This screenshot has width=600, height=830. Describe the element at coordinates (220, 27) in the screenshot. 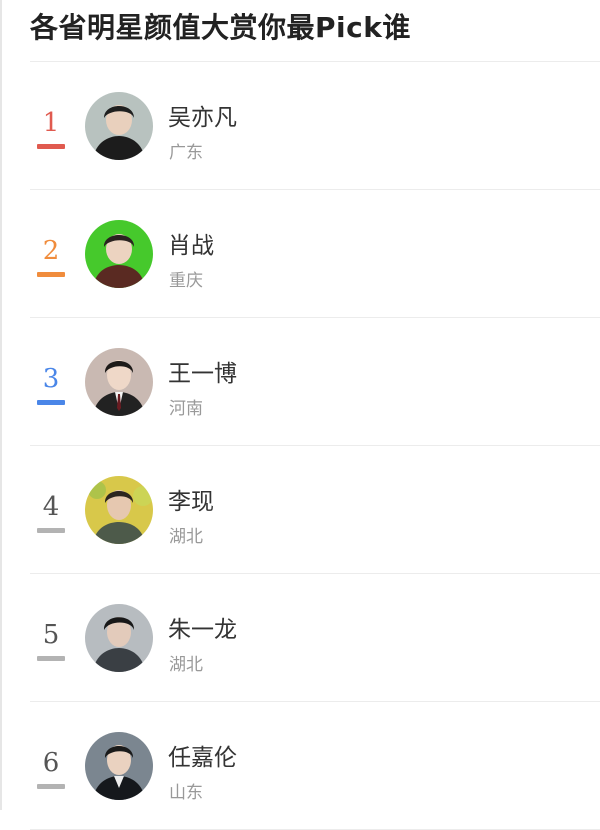

I see `page-title: 各省明星颜值大赏你最Pick谁` at that location.